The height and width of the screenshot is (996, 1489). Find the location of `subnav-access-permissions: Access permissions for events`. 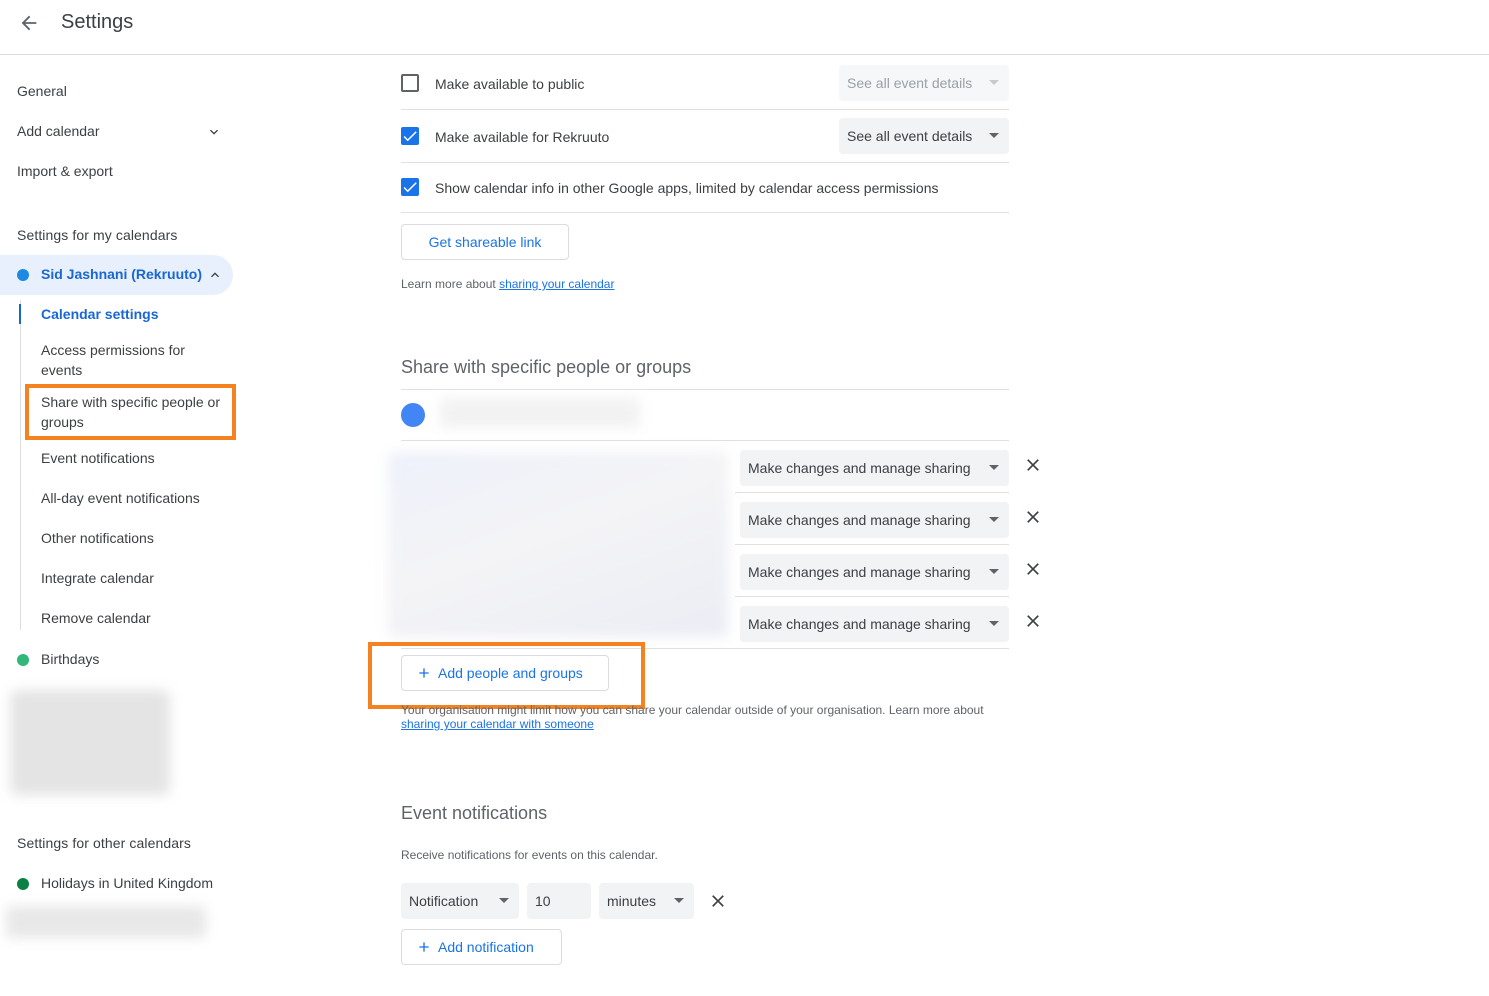

subnav-access-permissions: Access permissions for events is located at coordinates (131, 360).